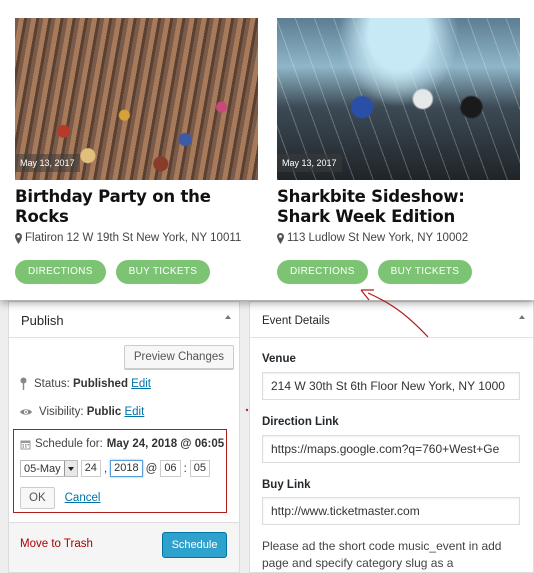 This screenshot has height=573, width=534. Describe the element at coordinates (136, 99) in the screenshot. I see `event-photo-crowd: May 13, 2017` at that location.